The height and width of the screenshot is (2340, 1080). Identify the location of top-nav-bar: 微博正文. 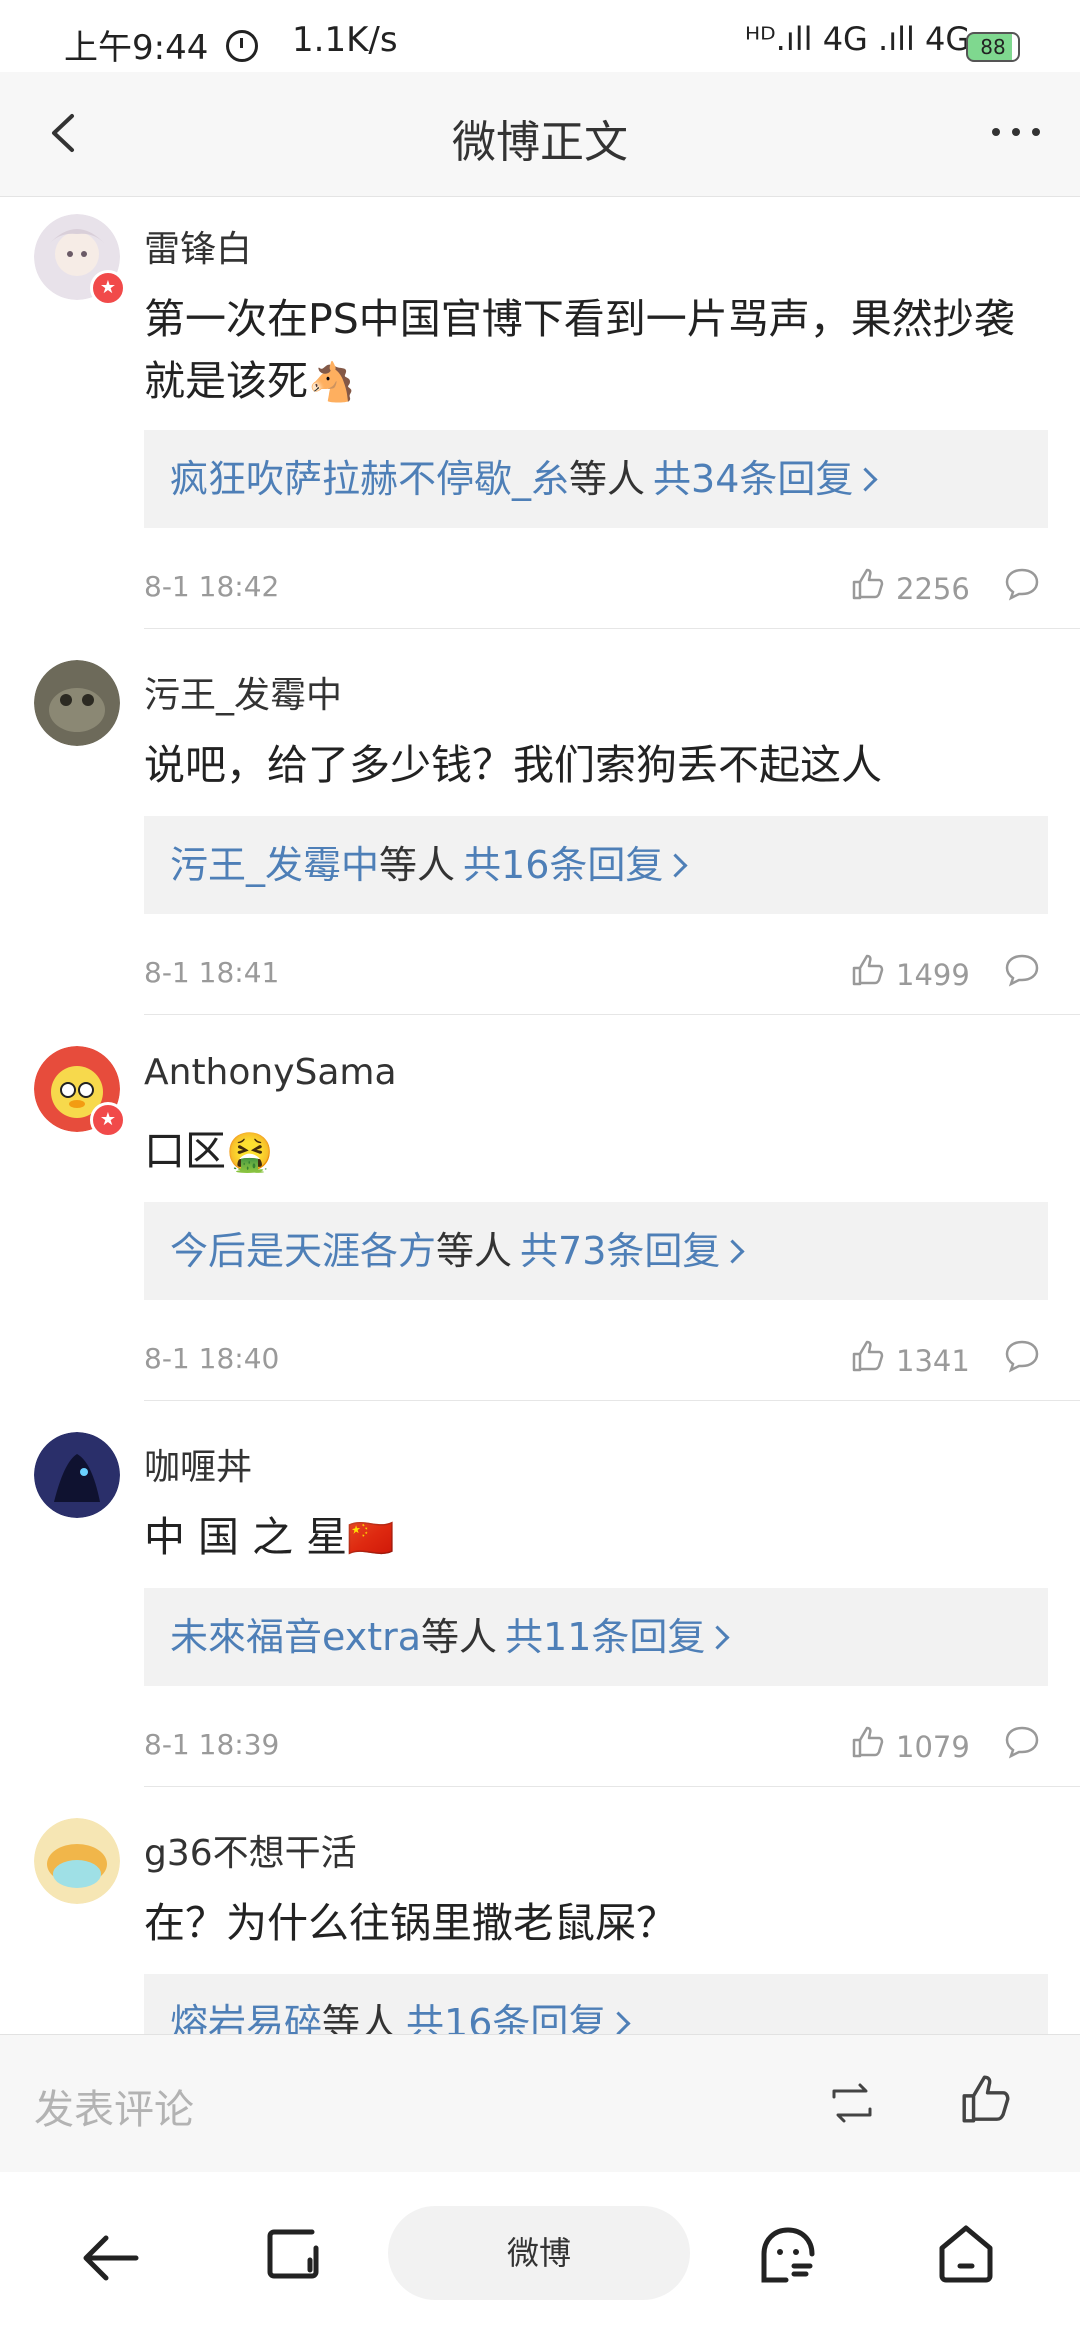
(540, 134).